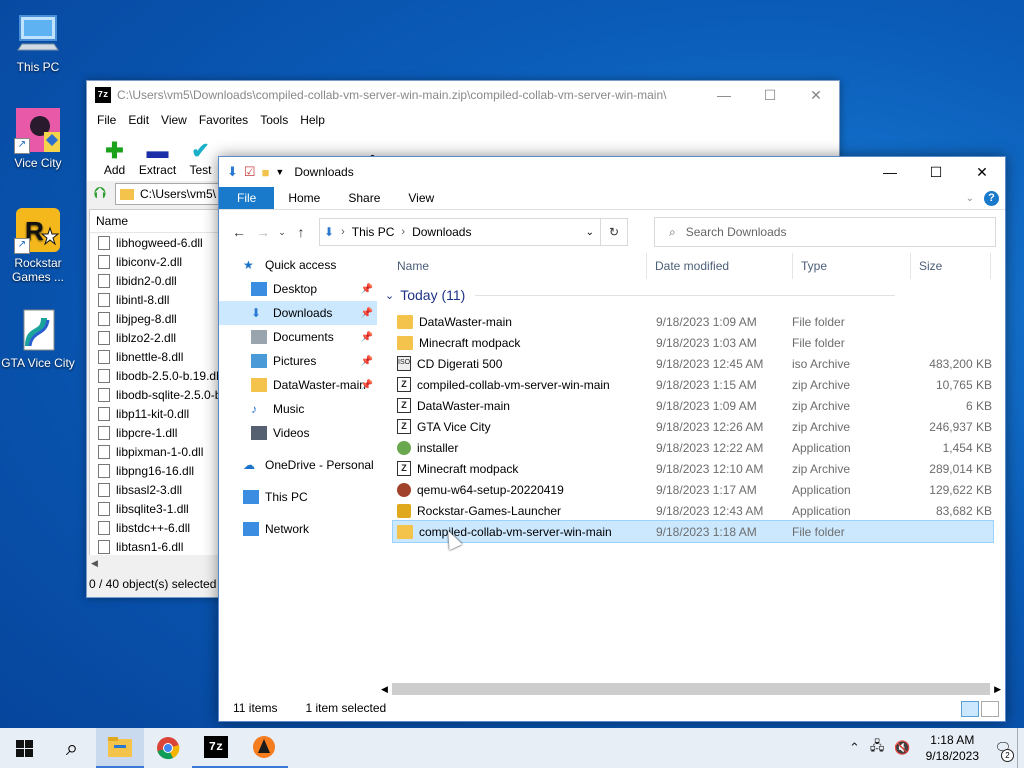  Describe the element at coordinates (250, 172) in the screenshot. I see `properties-icon: ☑` at that location.